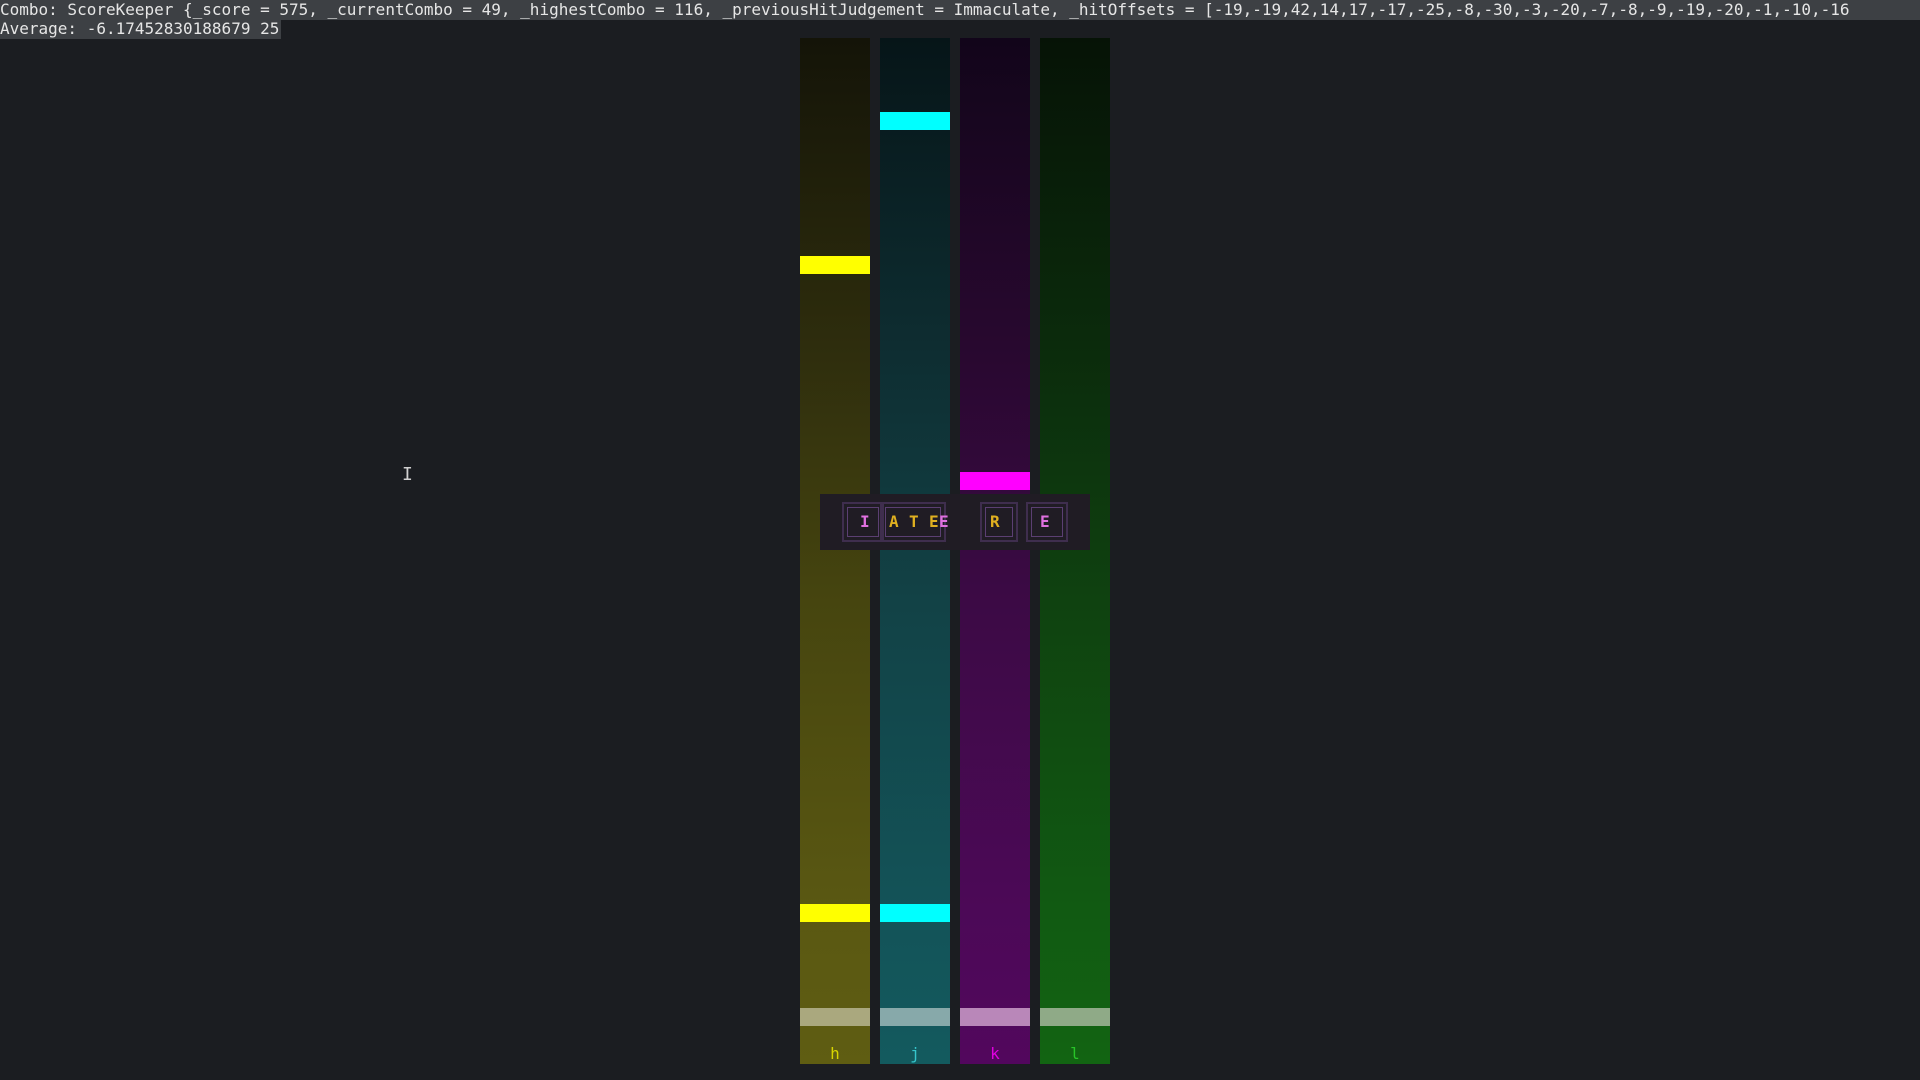  What do you see at coordinates (915, 551) in the screenshot?
I see `lane-j: j` at bounding box center [915, 551].